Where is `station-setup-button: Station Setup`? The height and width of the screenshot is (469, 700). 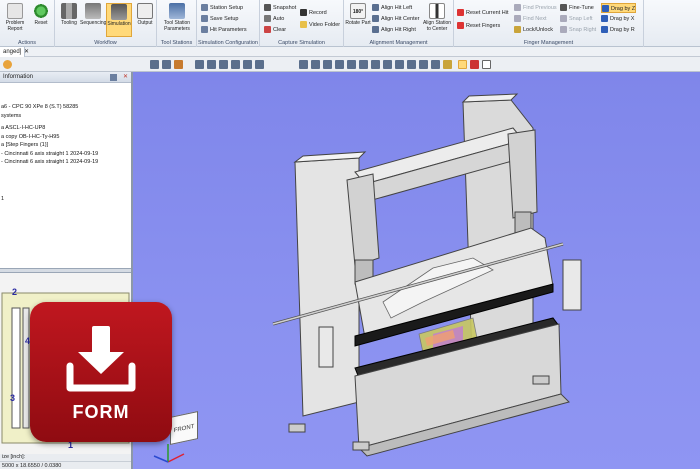 station-setup-button: Station Setup is located at coordinates (222, 8).